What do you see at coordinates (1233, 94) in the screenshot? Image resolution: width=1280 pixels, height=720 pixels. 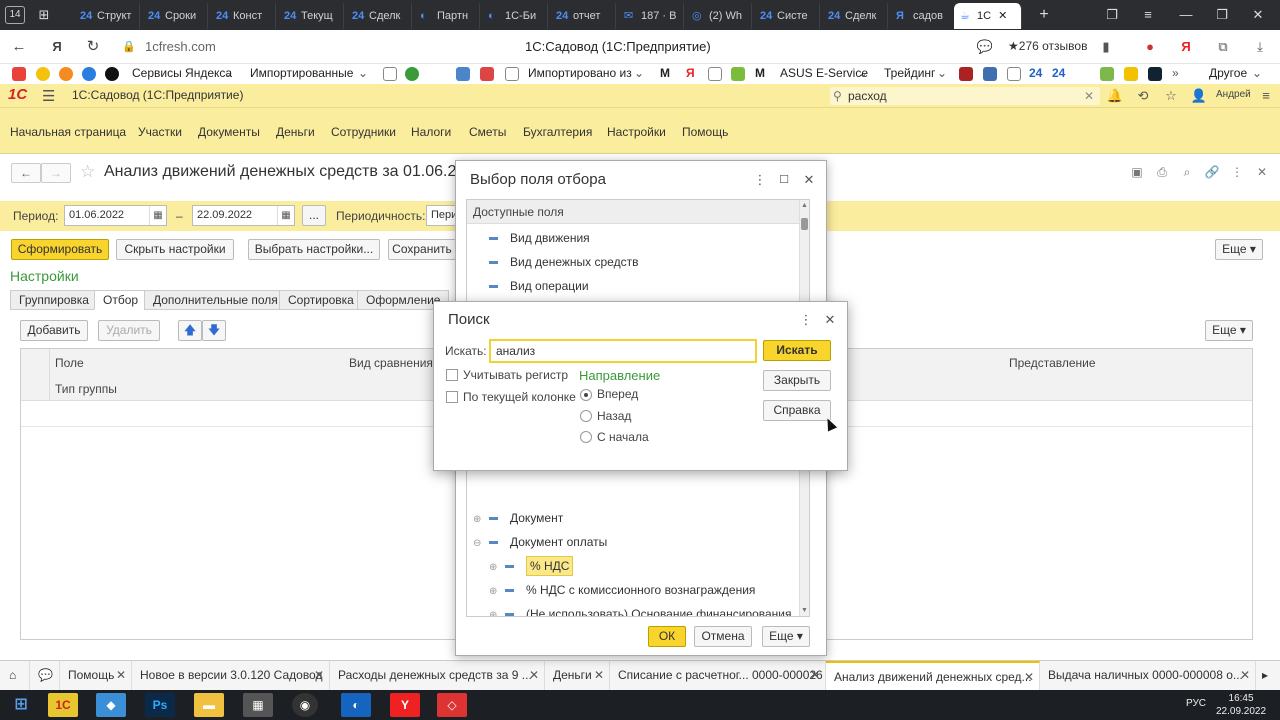 I see `user-name: Андрей` at bounding box center [1233, 94].